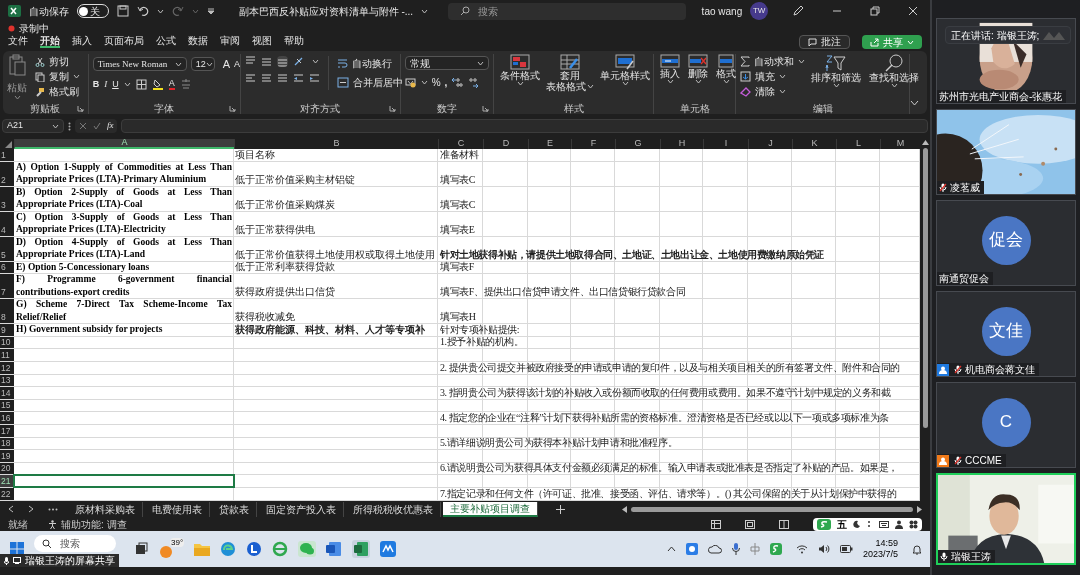  Describe the element at coordinates (754, 549) in the screenshot. I see `input-indicator-icon` at that location.